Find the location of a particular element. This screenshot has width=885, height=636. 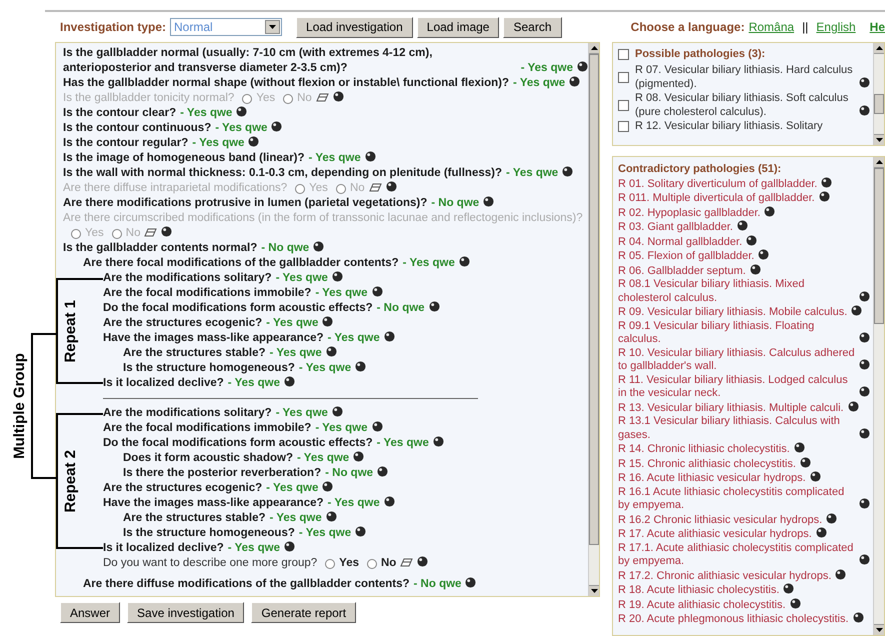

action-button: Answer is located at coordinates (90, 612).